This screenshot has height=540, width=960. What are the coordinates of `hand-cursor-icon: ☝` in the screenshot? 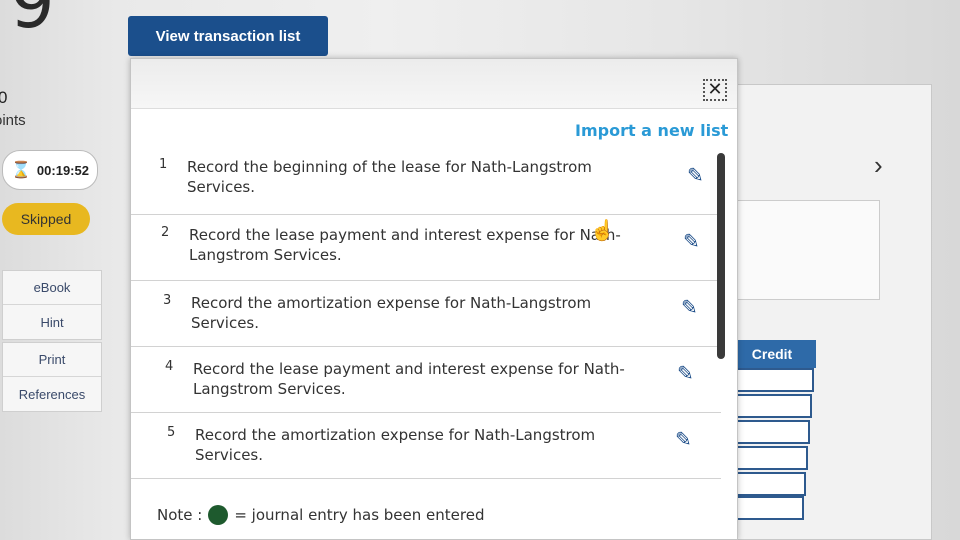 It's located at (602, 231).